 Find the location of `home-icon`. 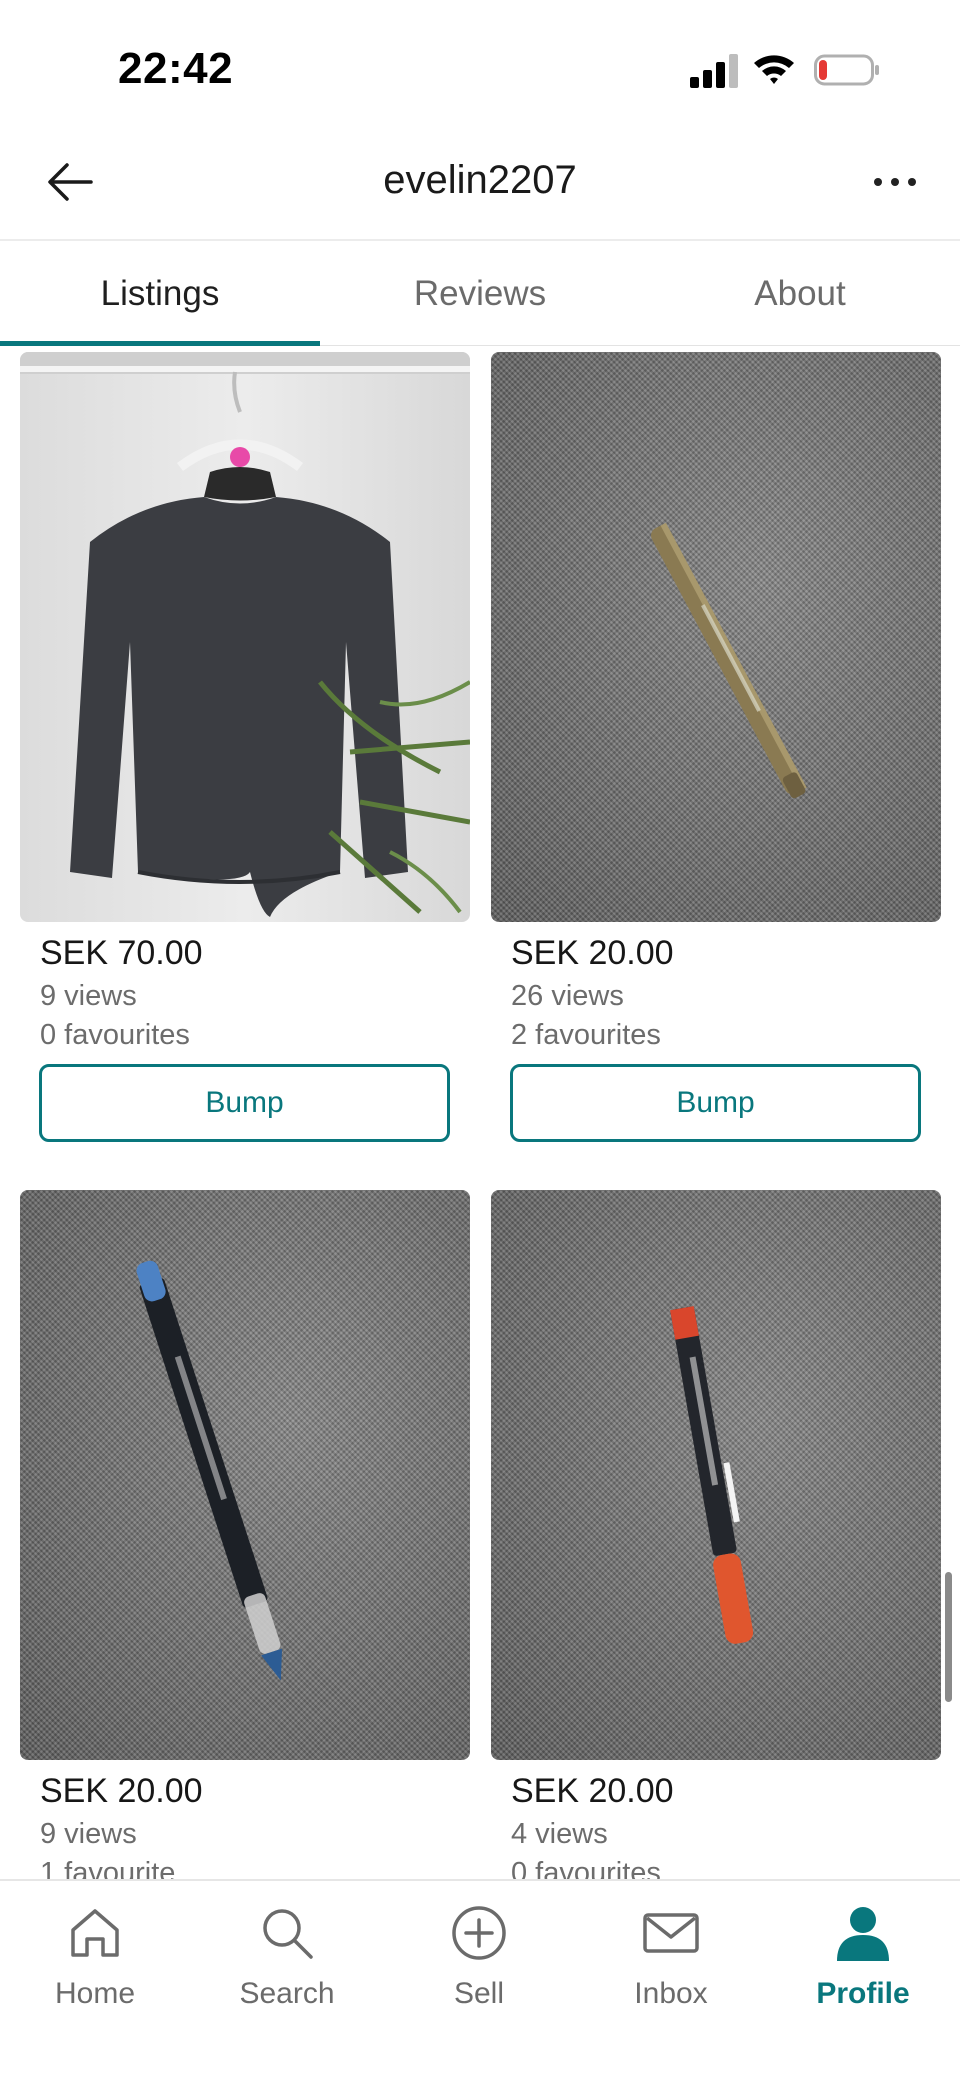

home-icon is located at coordinates (95, 1933).